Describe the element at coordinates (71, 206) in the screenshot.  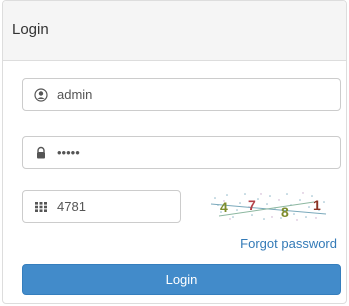
I see `captcha-value: 4781` at that location.